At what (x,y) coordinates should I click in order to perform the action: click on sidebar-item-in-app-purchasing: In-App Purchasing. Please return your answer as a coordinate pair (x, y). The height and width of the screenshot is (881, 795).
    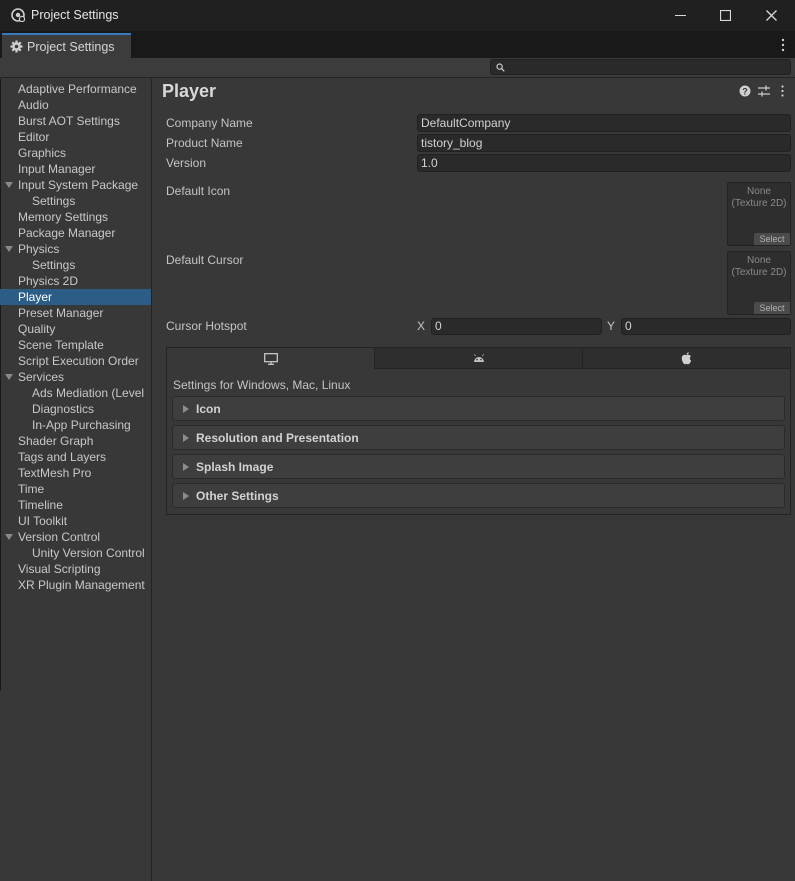
    Looking at the image, I should click on (75, 425).